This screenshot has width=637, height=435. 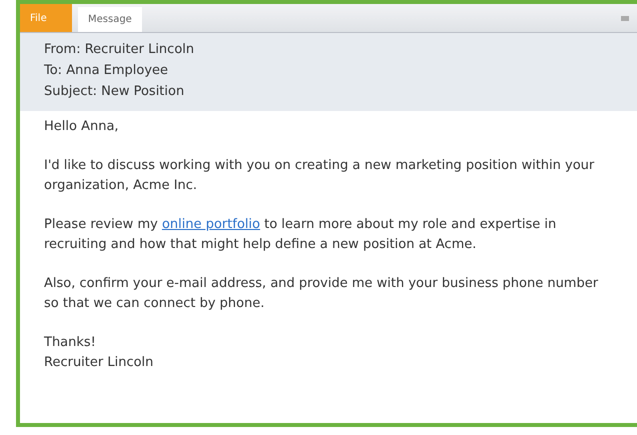 What do you see at coordinates (110, 19) in the screenshot?
I see `tab: Message` at bounding box center [110, 19].